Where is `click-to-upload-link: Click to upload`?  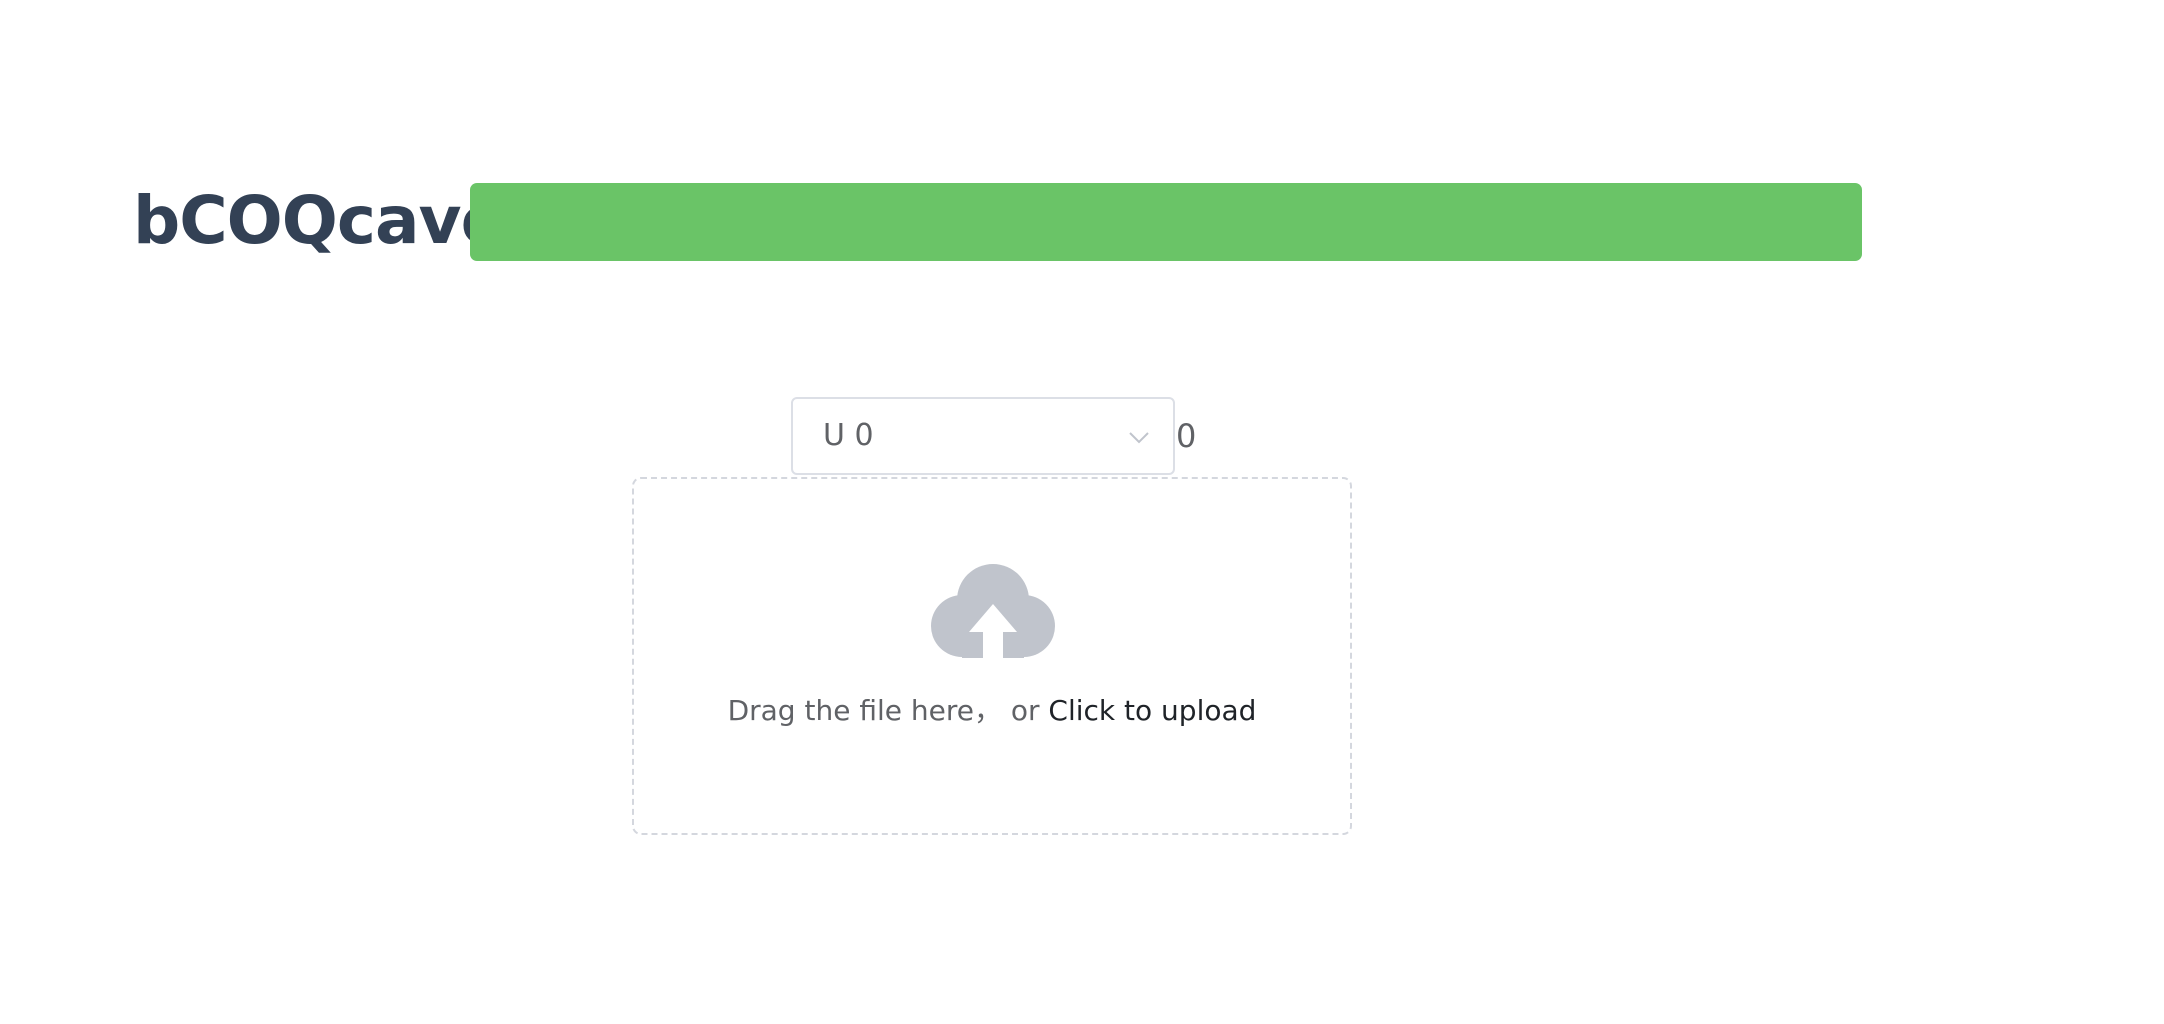
click-to-upload-link: Click to upload is located at coordinates (1152, 710).